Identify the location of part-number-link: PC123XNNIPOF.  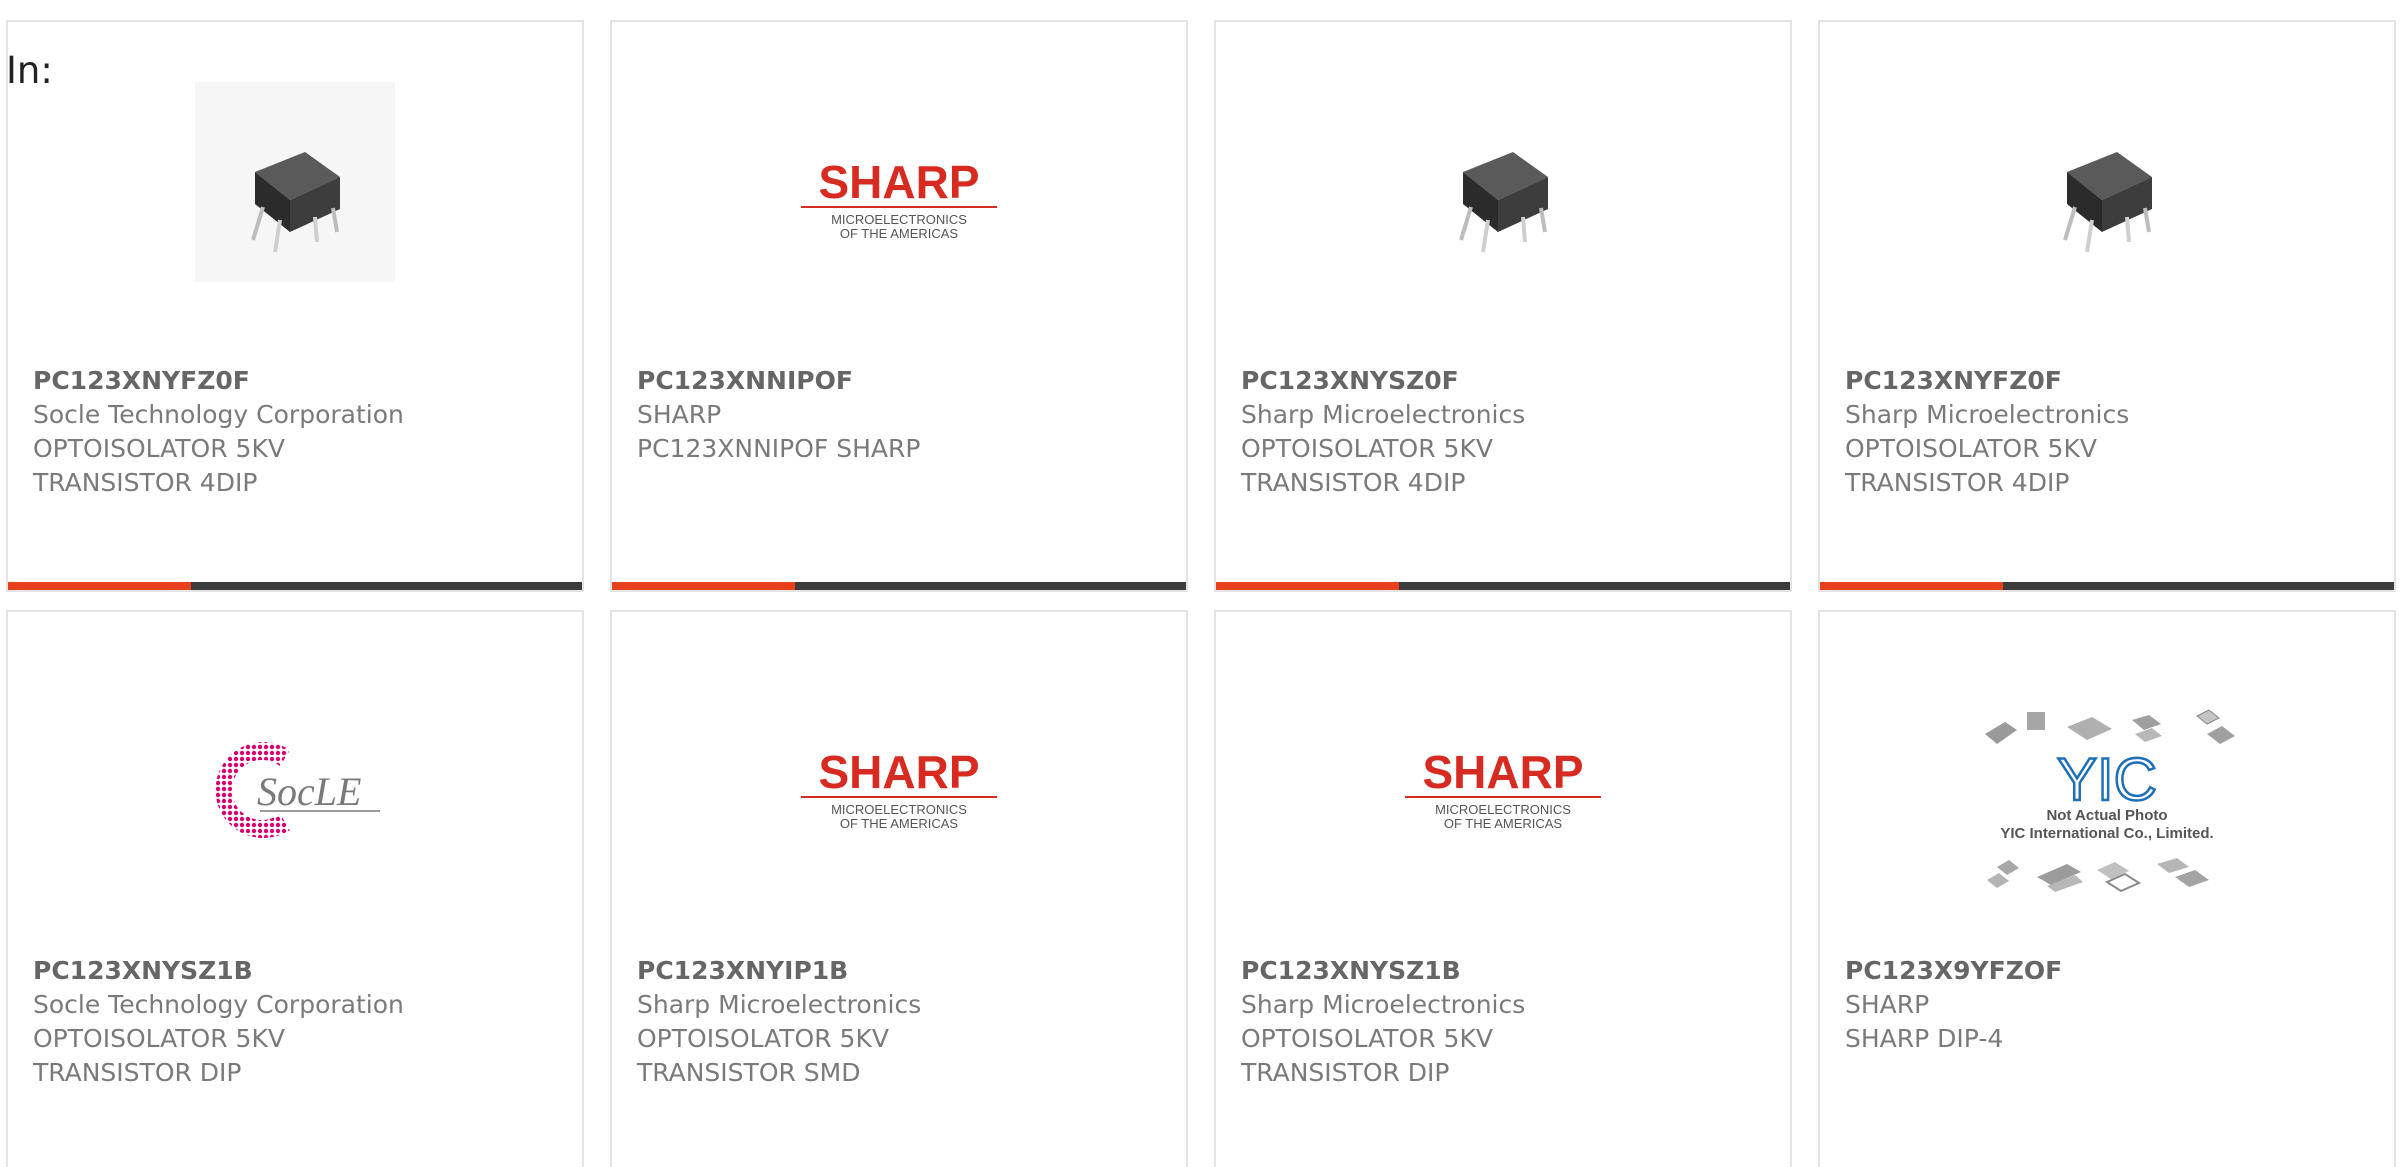
(902, 381).